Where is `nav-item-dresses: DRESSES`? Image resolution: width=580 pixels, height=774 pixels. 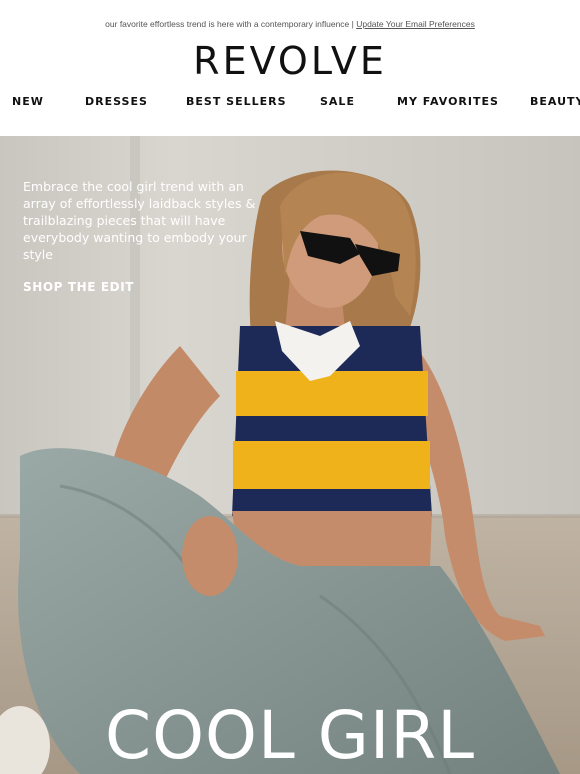
nav-item-dresses: DRESSES is located at coordinates (116, 101).